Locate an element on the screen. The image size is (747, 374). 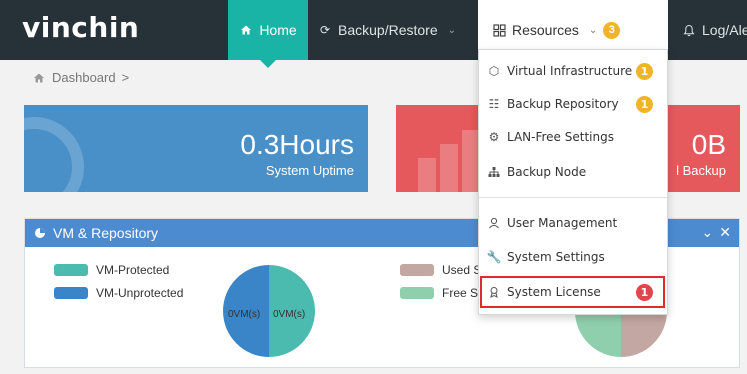
nav-log-alert-label: Log/Alert is located at coordinates (724, 30).